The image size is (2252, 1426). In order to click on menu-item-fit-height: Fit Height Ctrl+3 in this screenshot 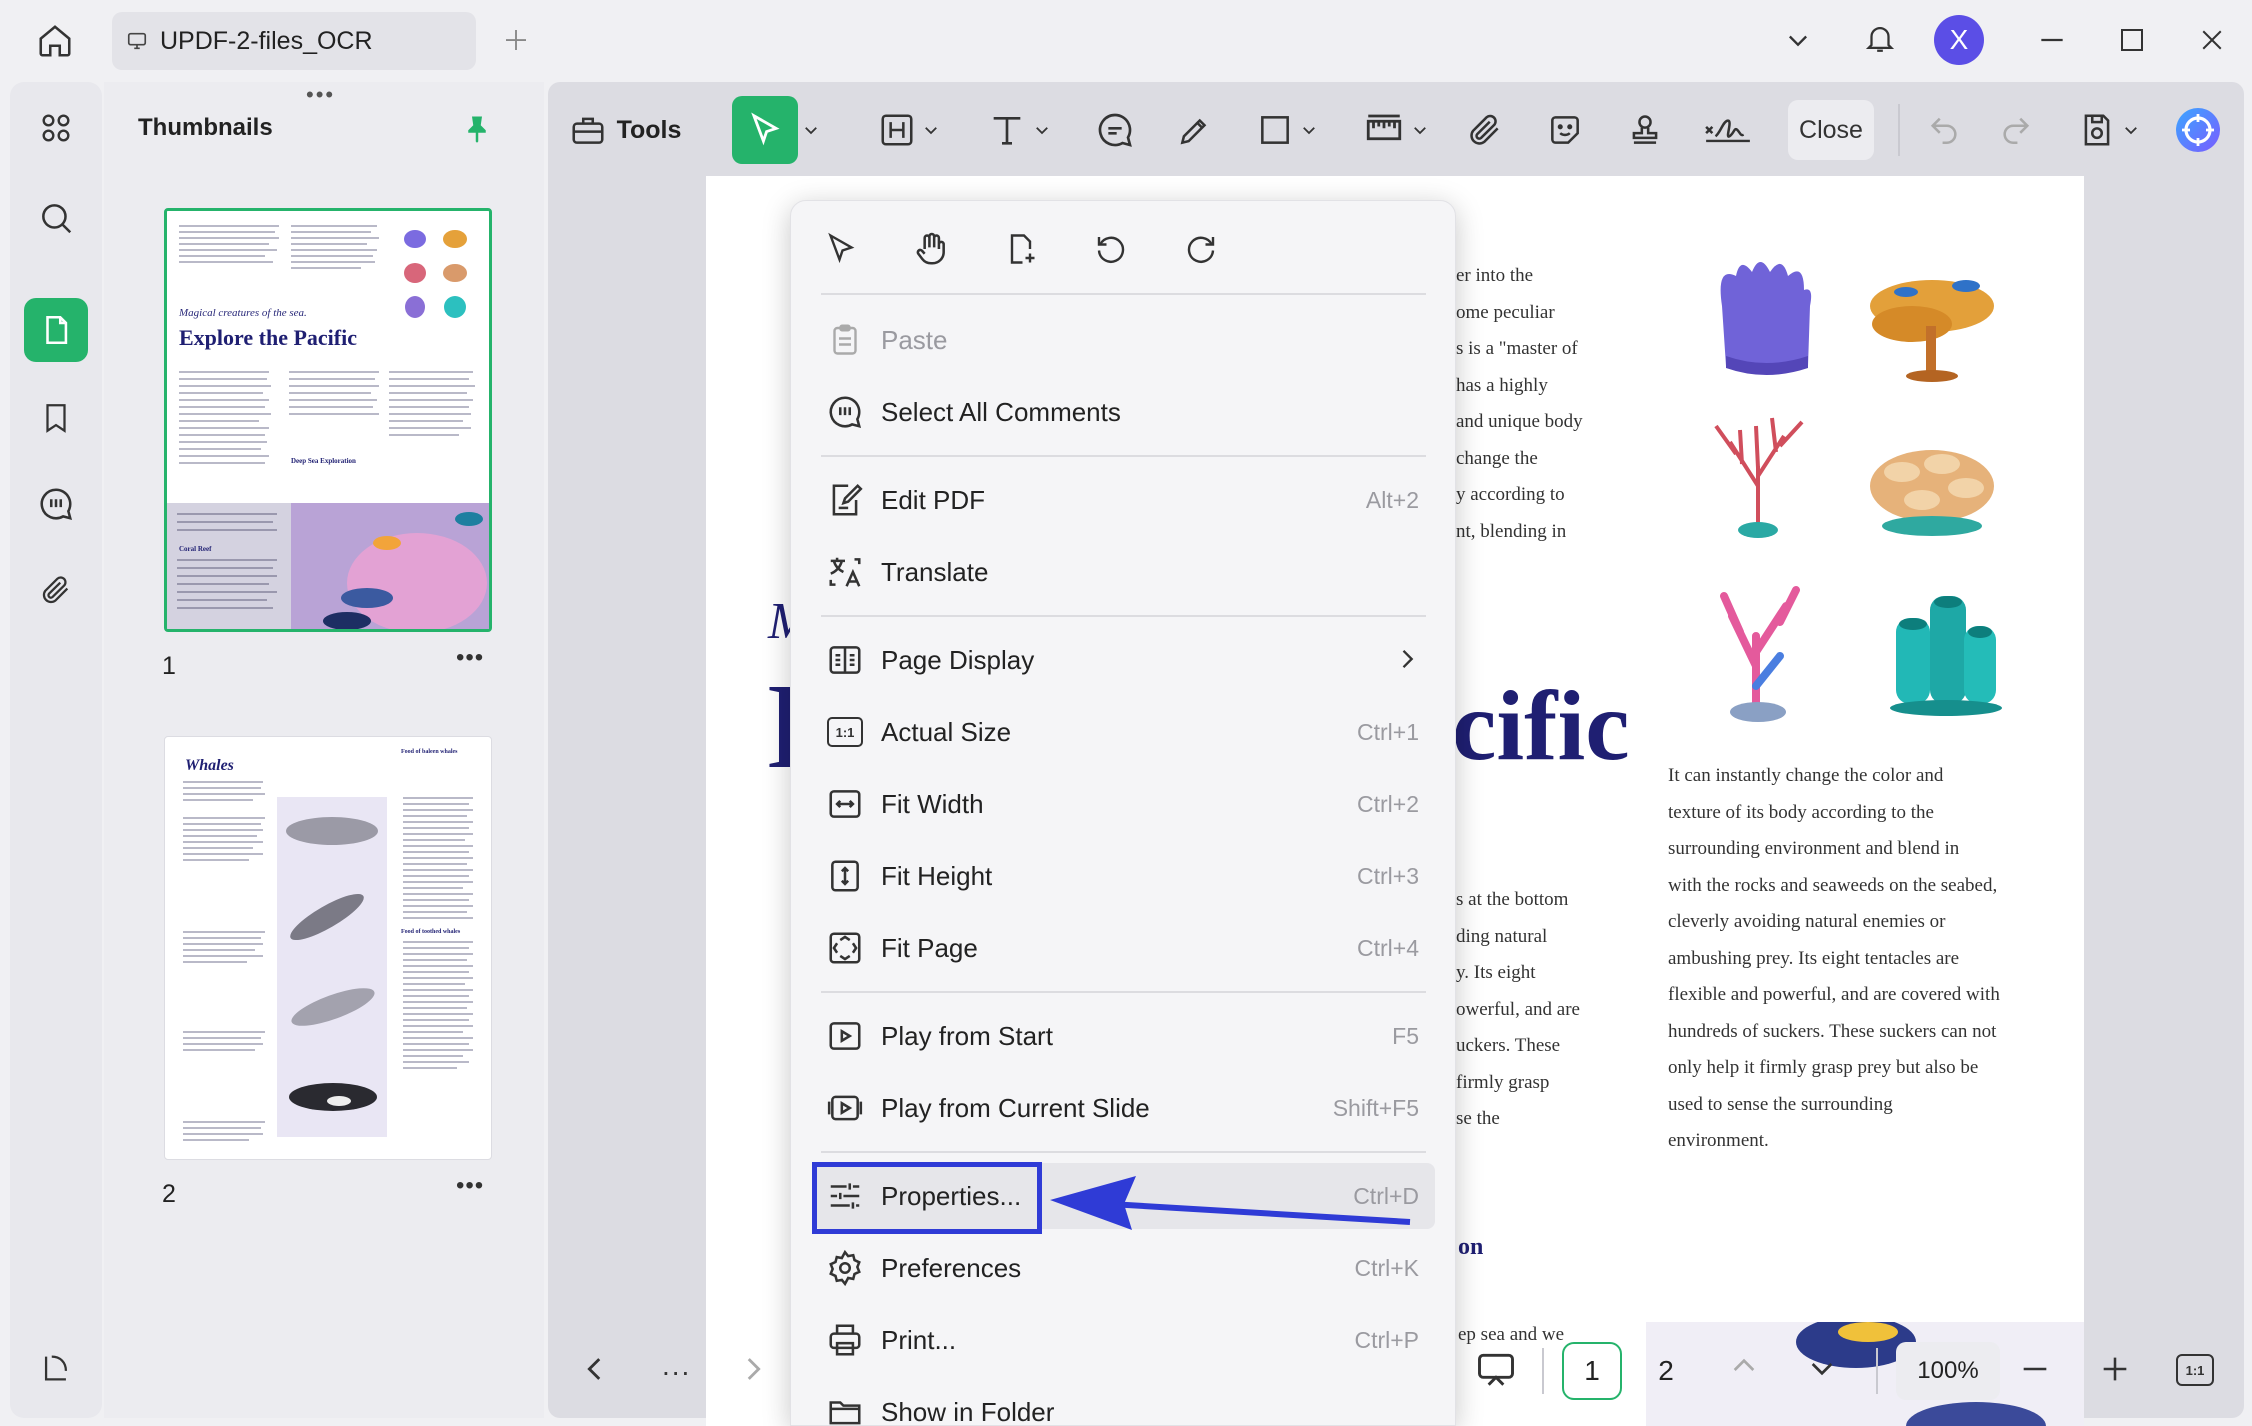, I will do `click(1124, 876)`.